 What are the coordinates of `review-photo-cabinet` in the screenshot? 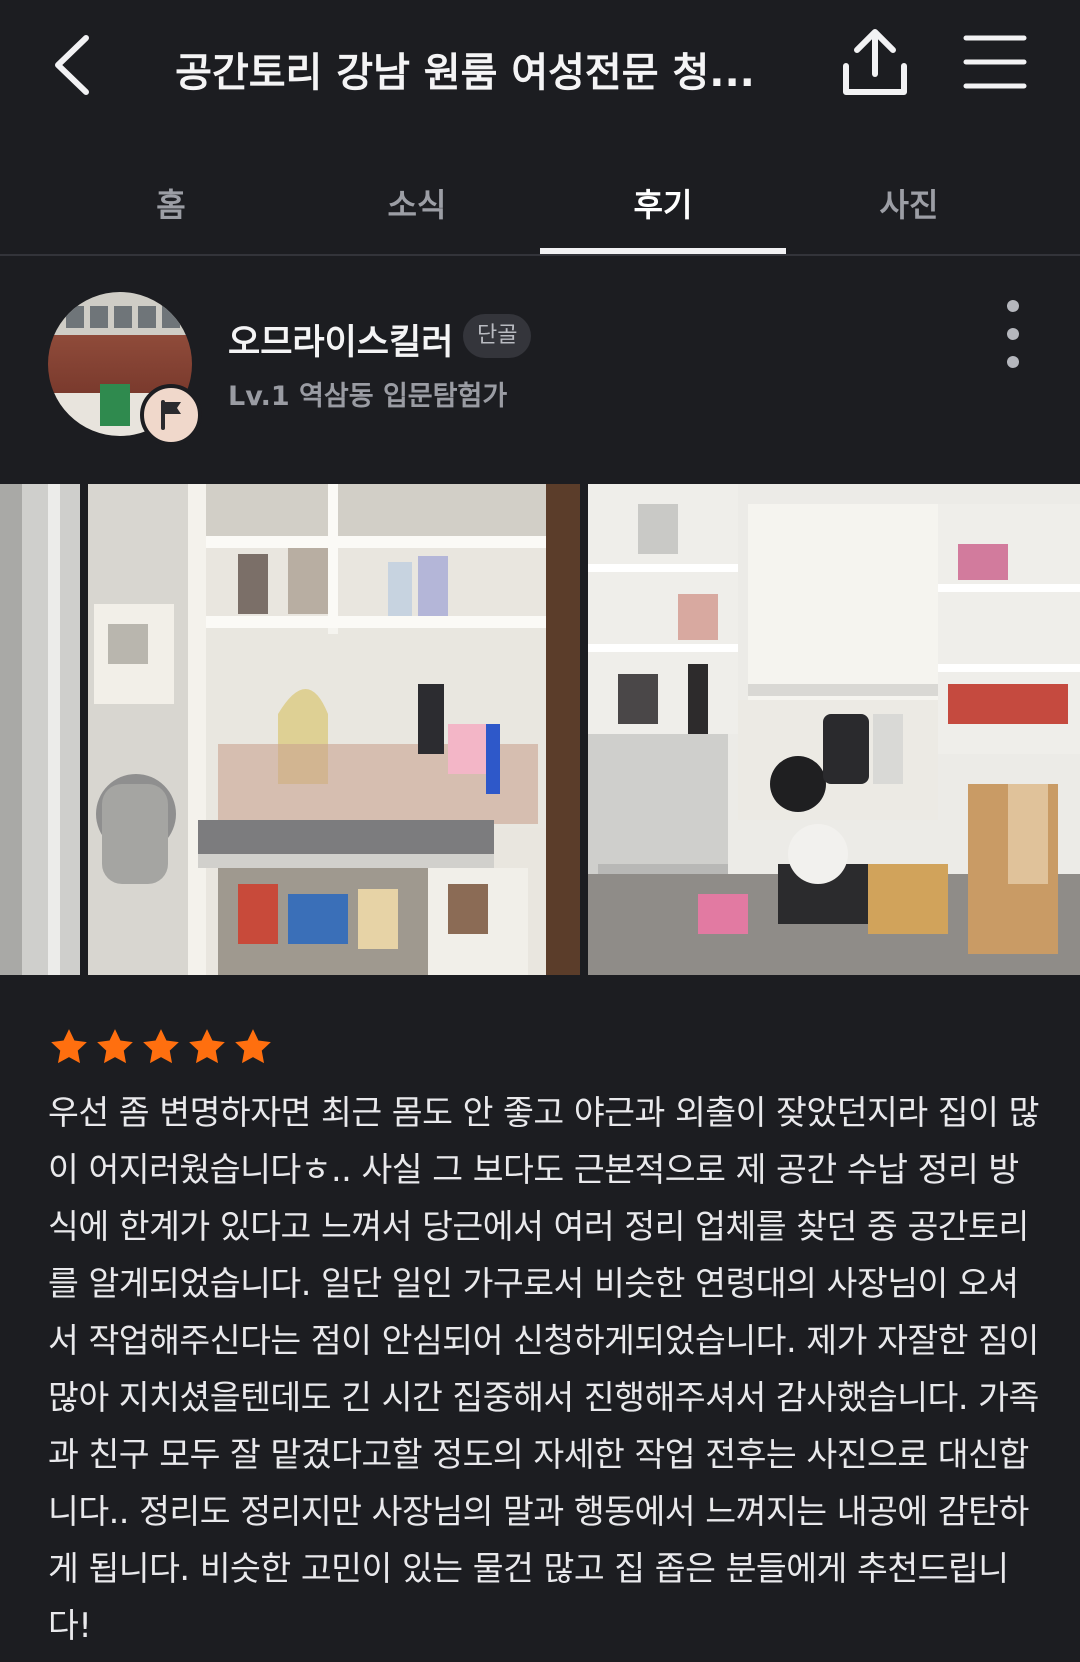 It's located at (334, 729).